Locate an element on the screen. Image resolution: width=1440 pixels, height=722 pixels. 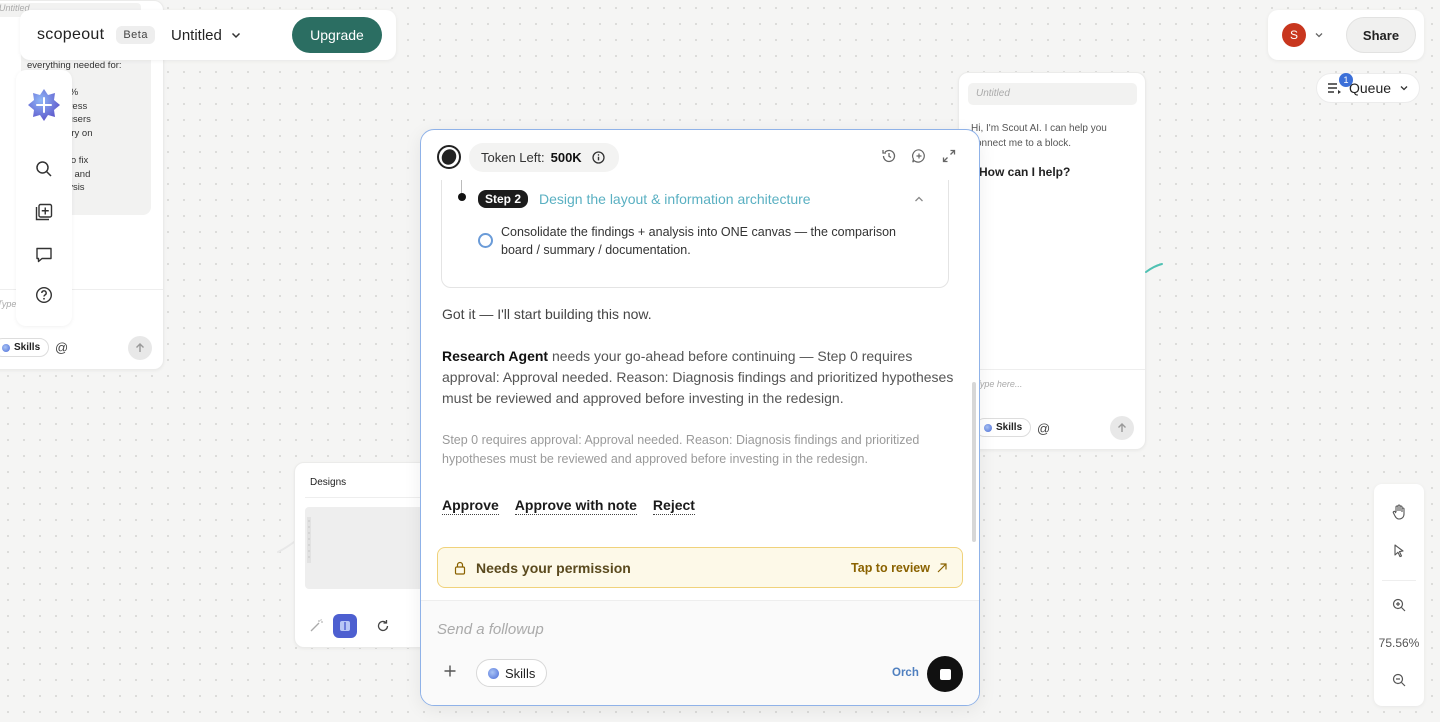
scout-logo-icon is located at coordinates (449, 157).